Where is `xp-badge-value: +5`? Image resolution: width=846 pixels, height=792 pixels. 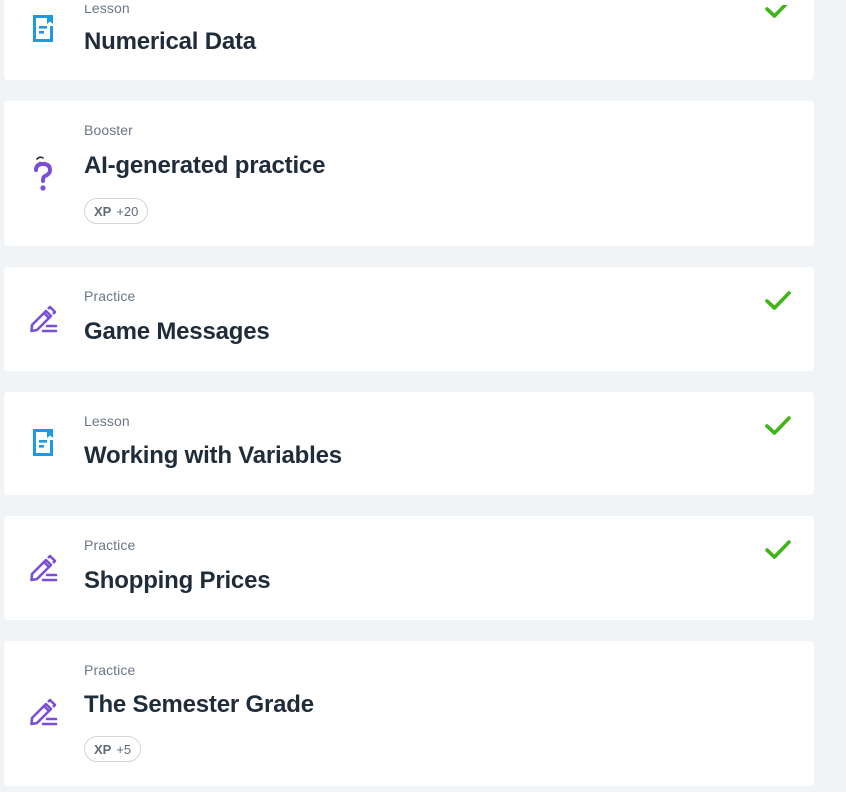 xp-badge-value: +5 is located at coordinates (124, 749).